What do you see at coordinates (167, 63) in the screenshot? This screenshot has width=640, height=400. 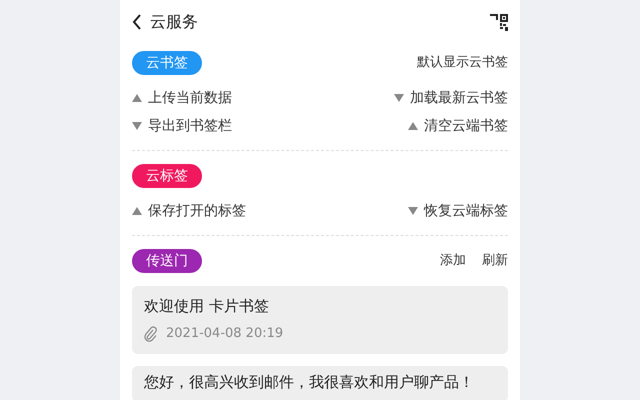 I see `section-label-pill: 云书签` at bounding box center [167, 63].